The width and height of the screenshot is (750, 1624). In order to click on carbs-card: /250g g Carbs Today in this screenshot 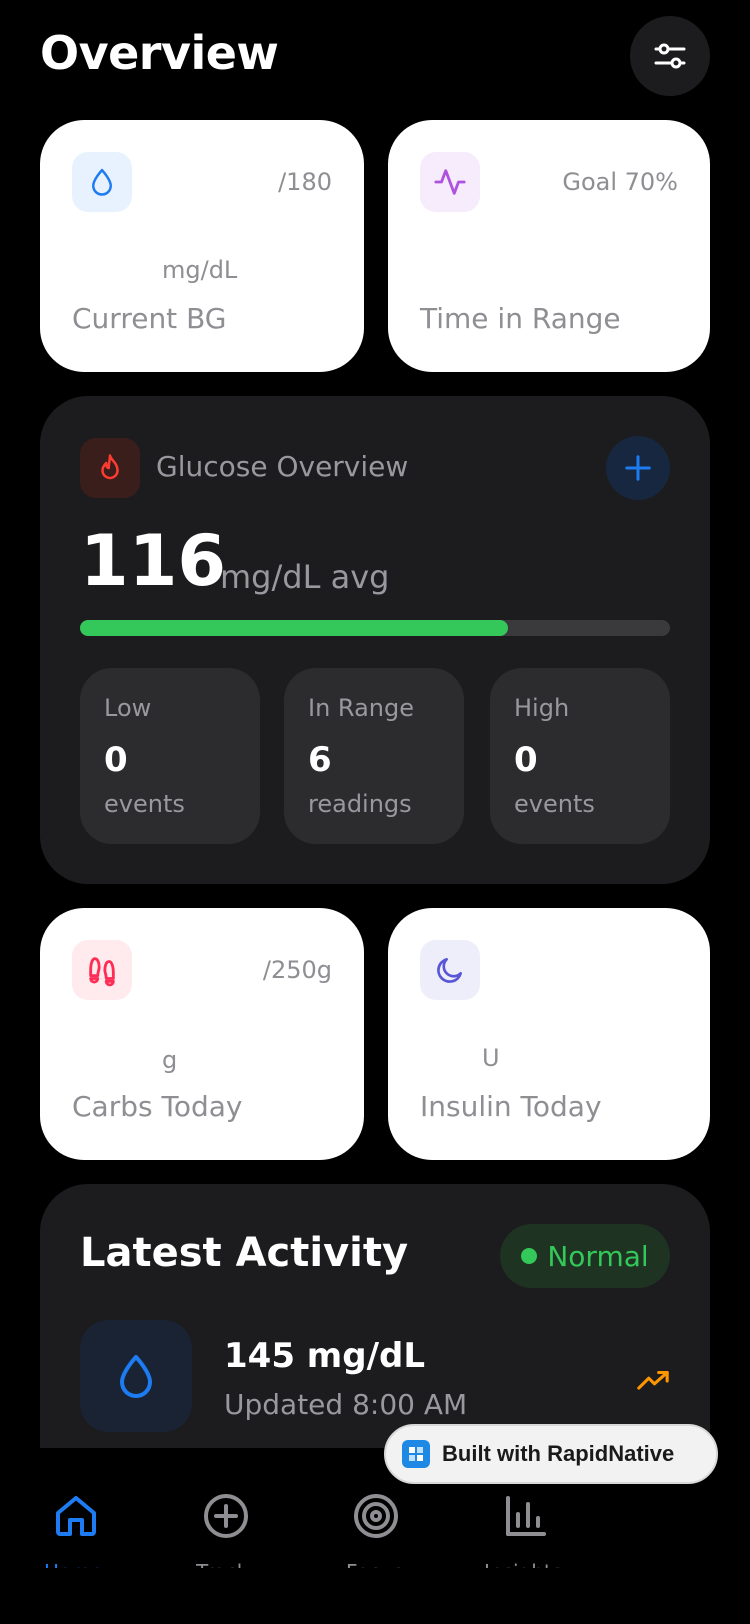, I will do `click(202, 1034)`.